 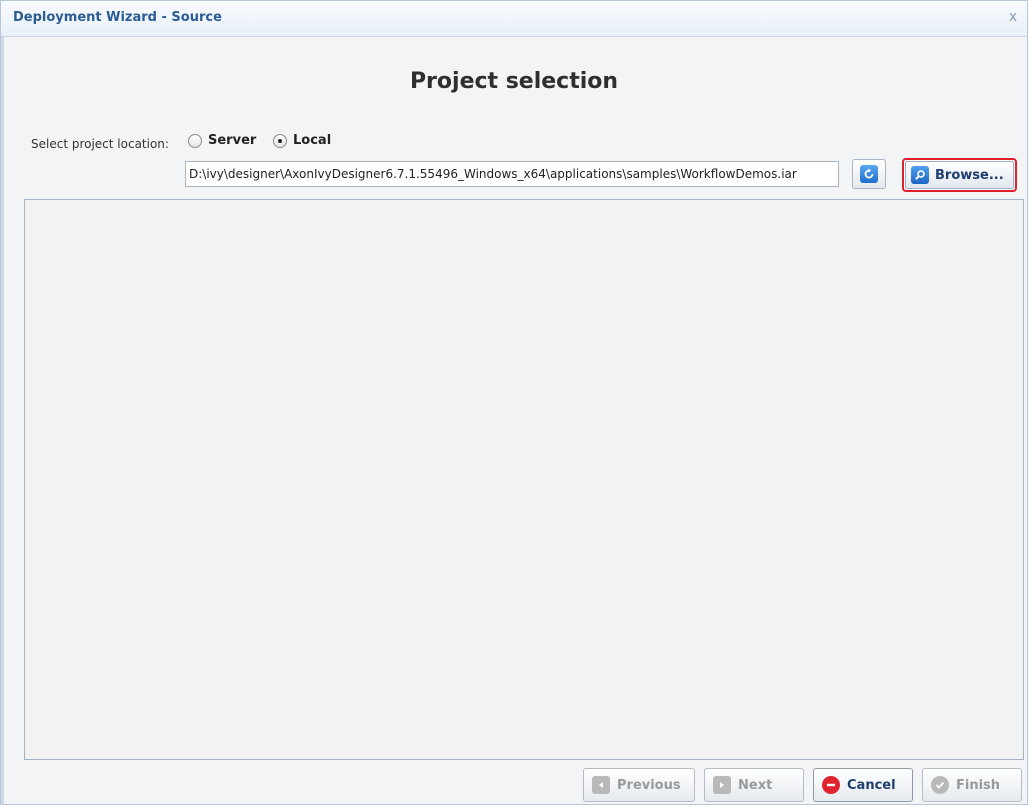 I want to click on radio-server: Server, so click(x=222, y=140).